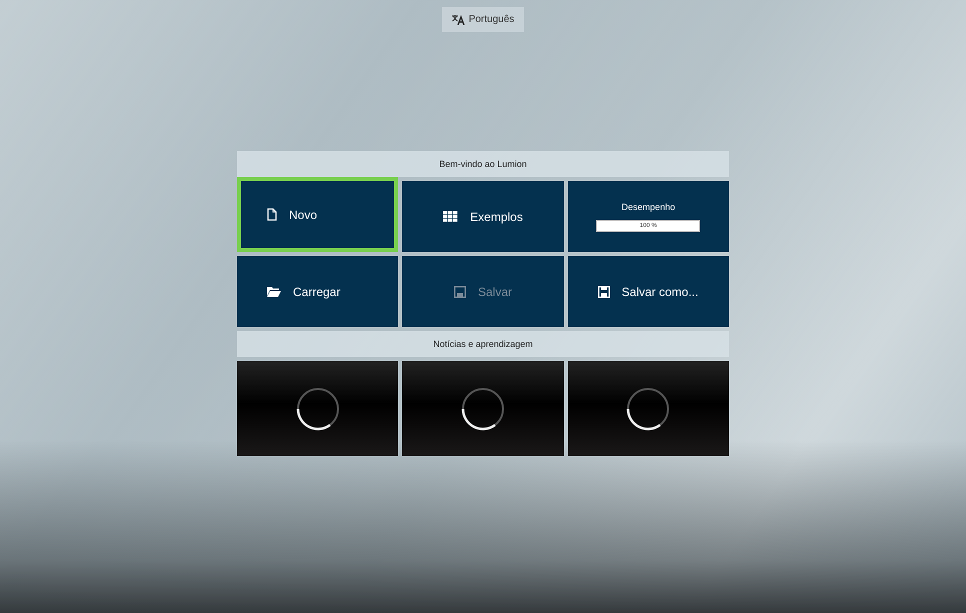 This screenshot has width=966, height=613. What do you see at coordinates (317, 291) in the screenshot?
I see `menu-tile: Carregar` at bounding box center [317, 291].